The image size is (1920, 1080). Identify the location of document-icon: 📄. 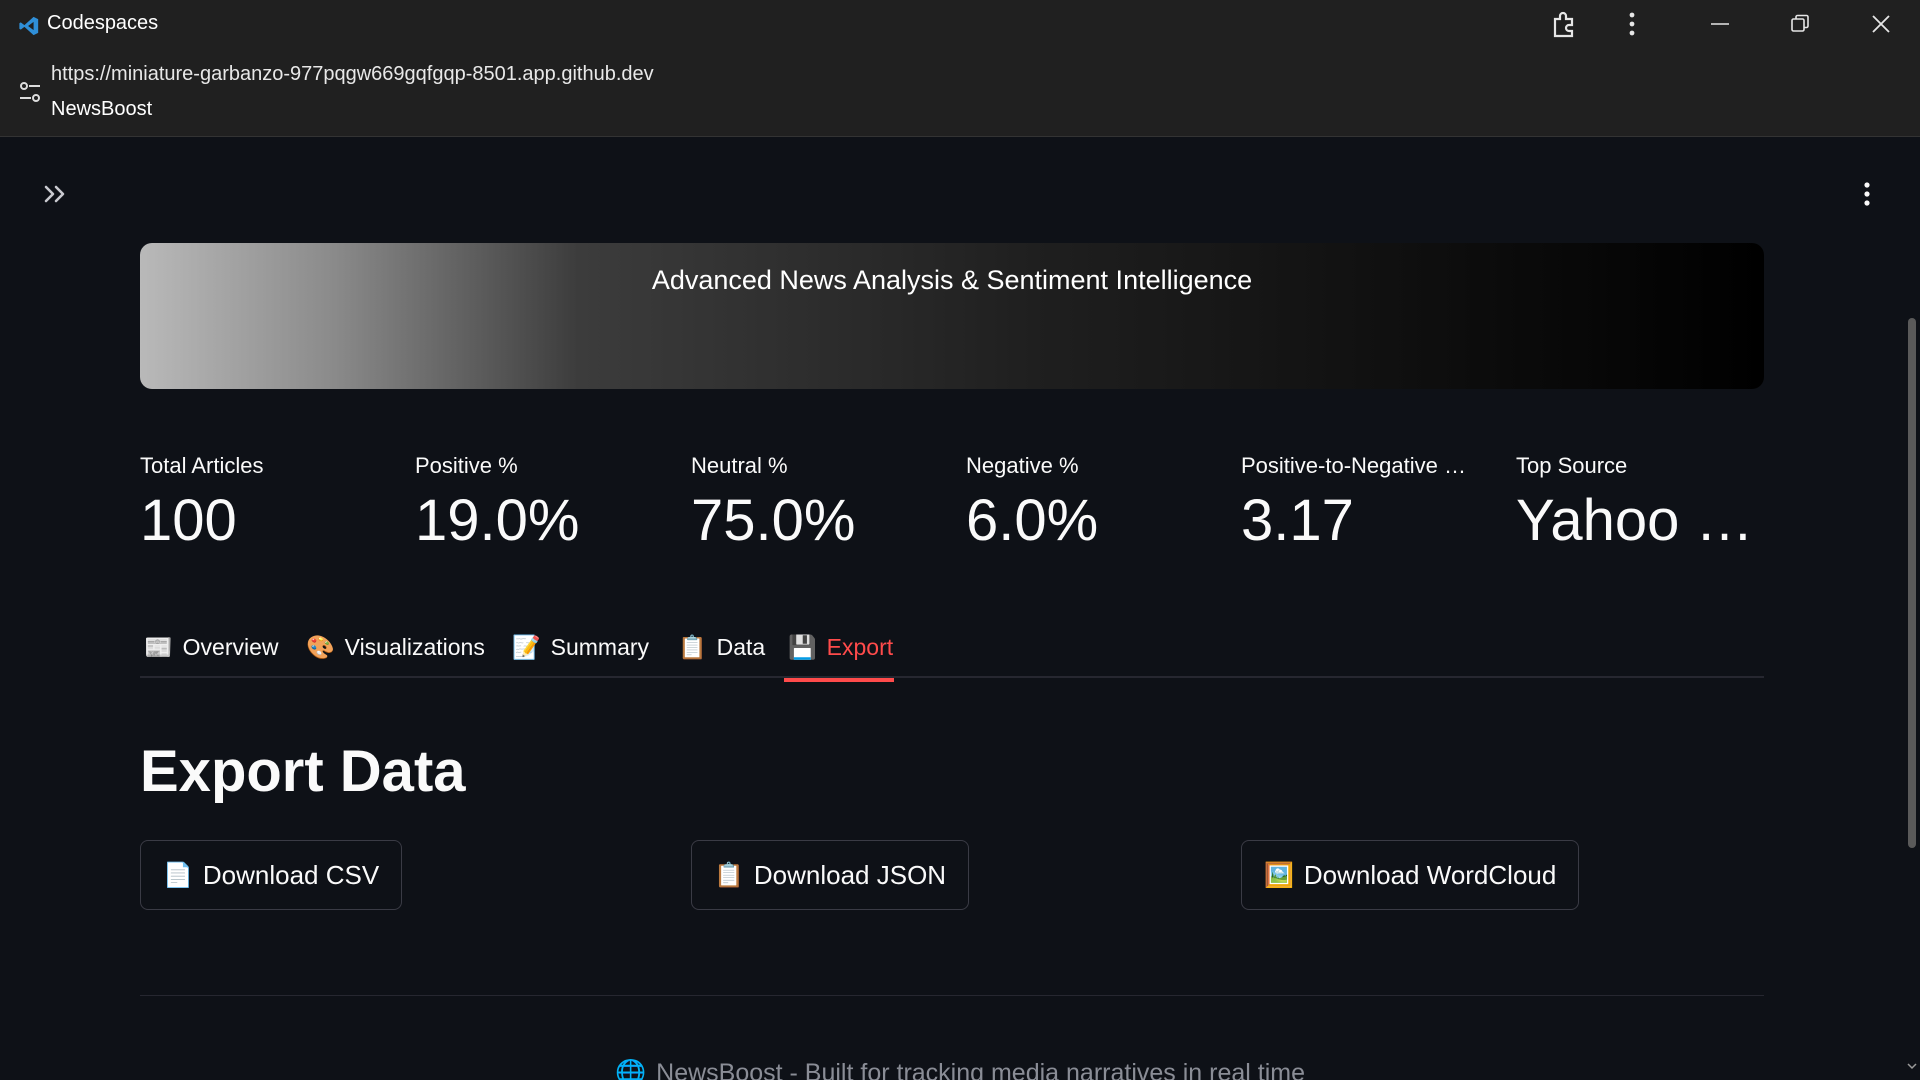
(178, 875).